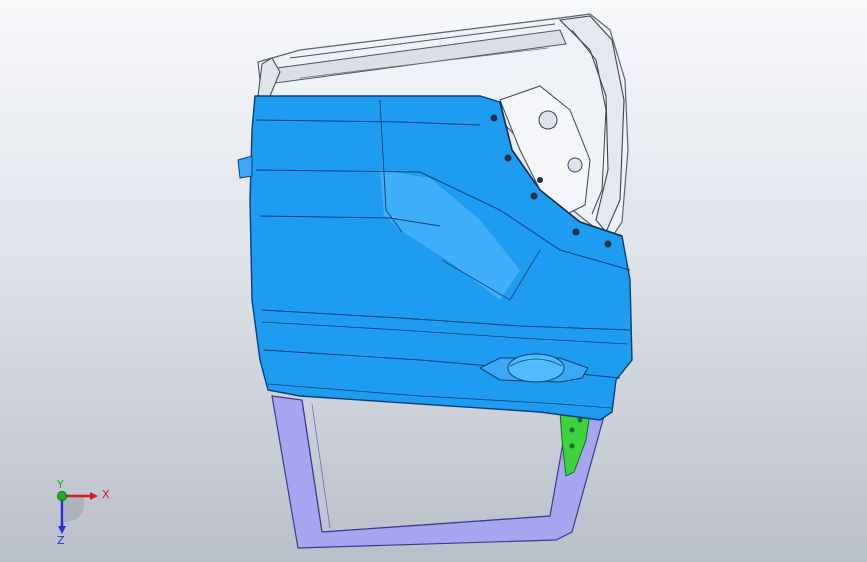  Describe the element at coordinates (62, 530) in the screenshot. I see `z-axis-arrowhead` at that location.